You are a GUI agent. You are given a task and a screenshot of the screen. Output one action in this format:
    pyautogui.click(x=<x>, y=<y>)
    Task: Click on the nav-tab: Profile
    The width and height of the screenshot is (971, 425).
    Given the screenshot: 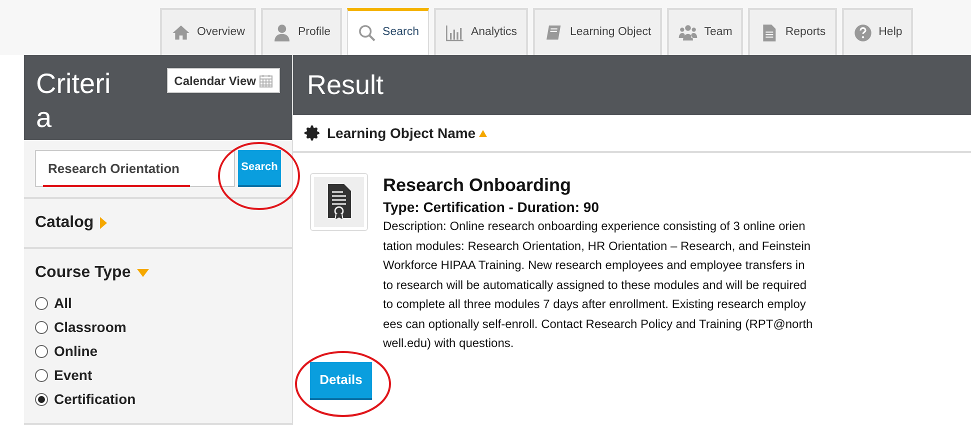 What is the action you would take?
    pyautogui.click(x=301, y=31)
    